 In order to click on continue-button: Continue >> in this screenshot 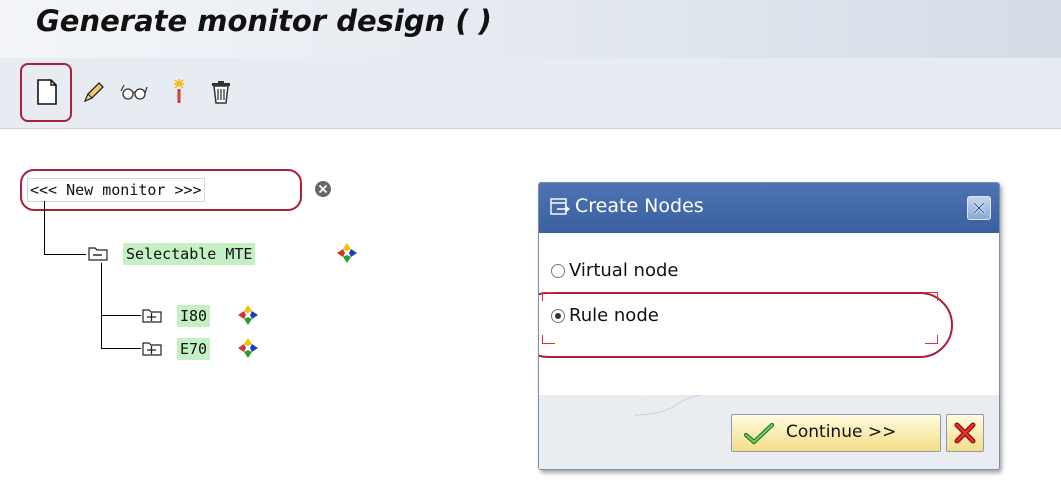, I will do `click(836, 433)`.